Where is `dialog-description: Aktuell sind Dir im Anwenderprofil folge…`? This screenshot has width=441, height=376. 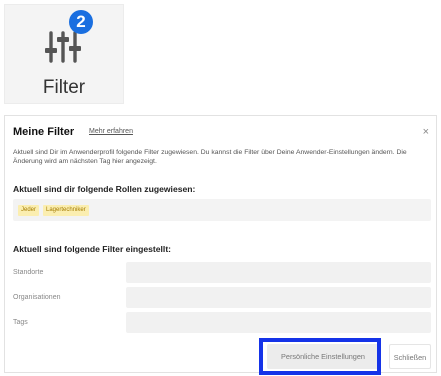
dialog-description: Aktuell sind Dir im Anwenderprofil folge… is located at coordinates (210, 157).